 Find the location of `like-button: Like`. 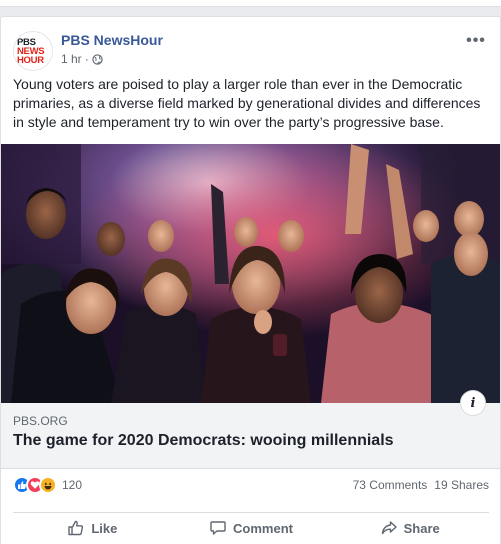

like-button: Like is located at coordinates (92, 528).